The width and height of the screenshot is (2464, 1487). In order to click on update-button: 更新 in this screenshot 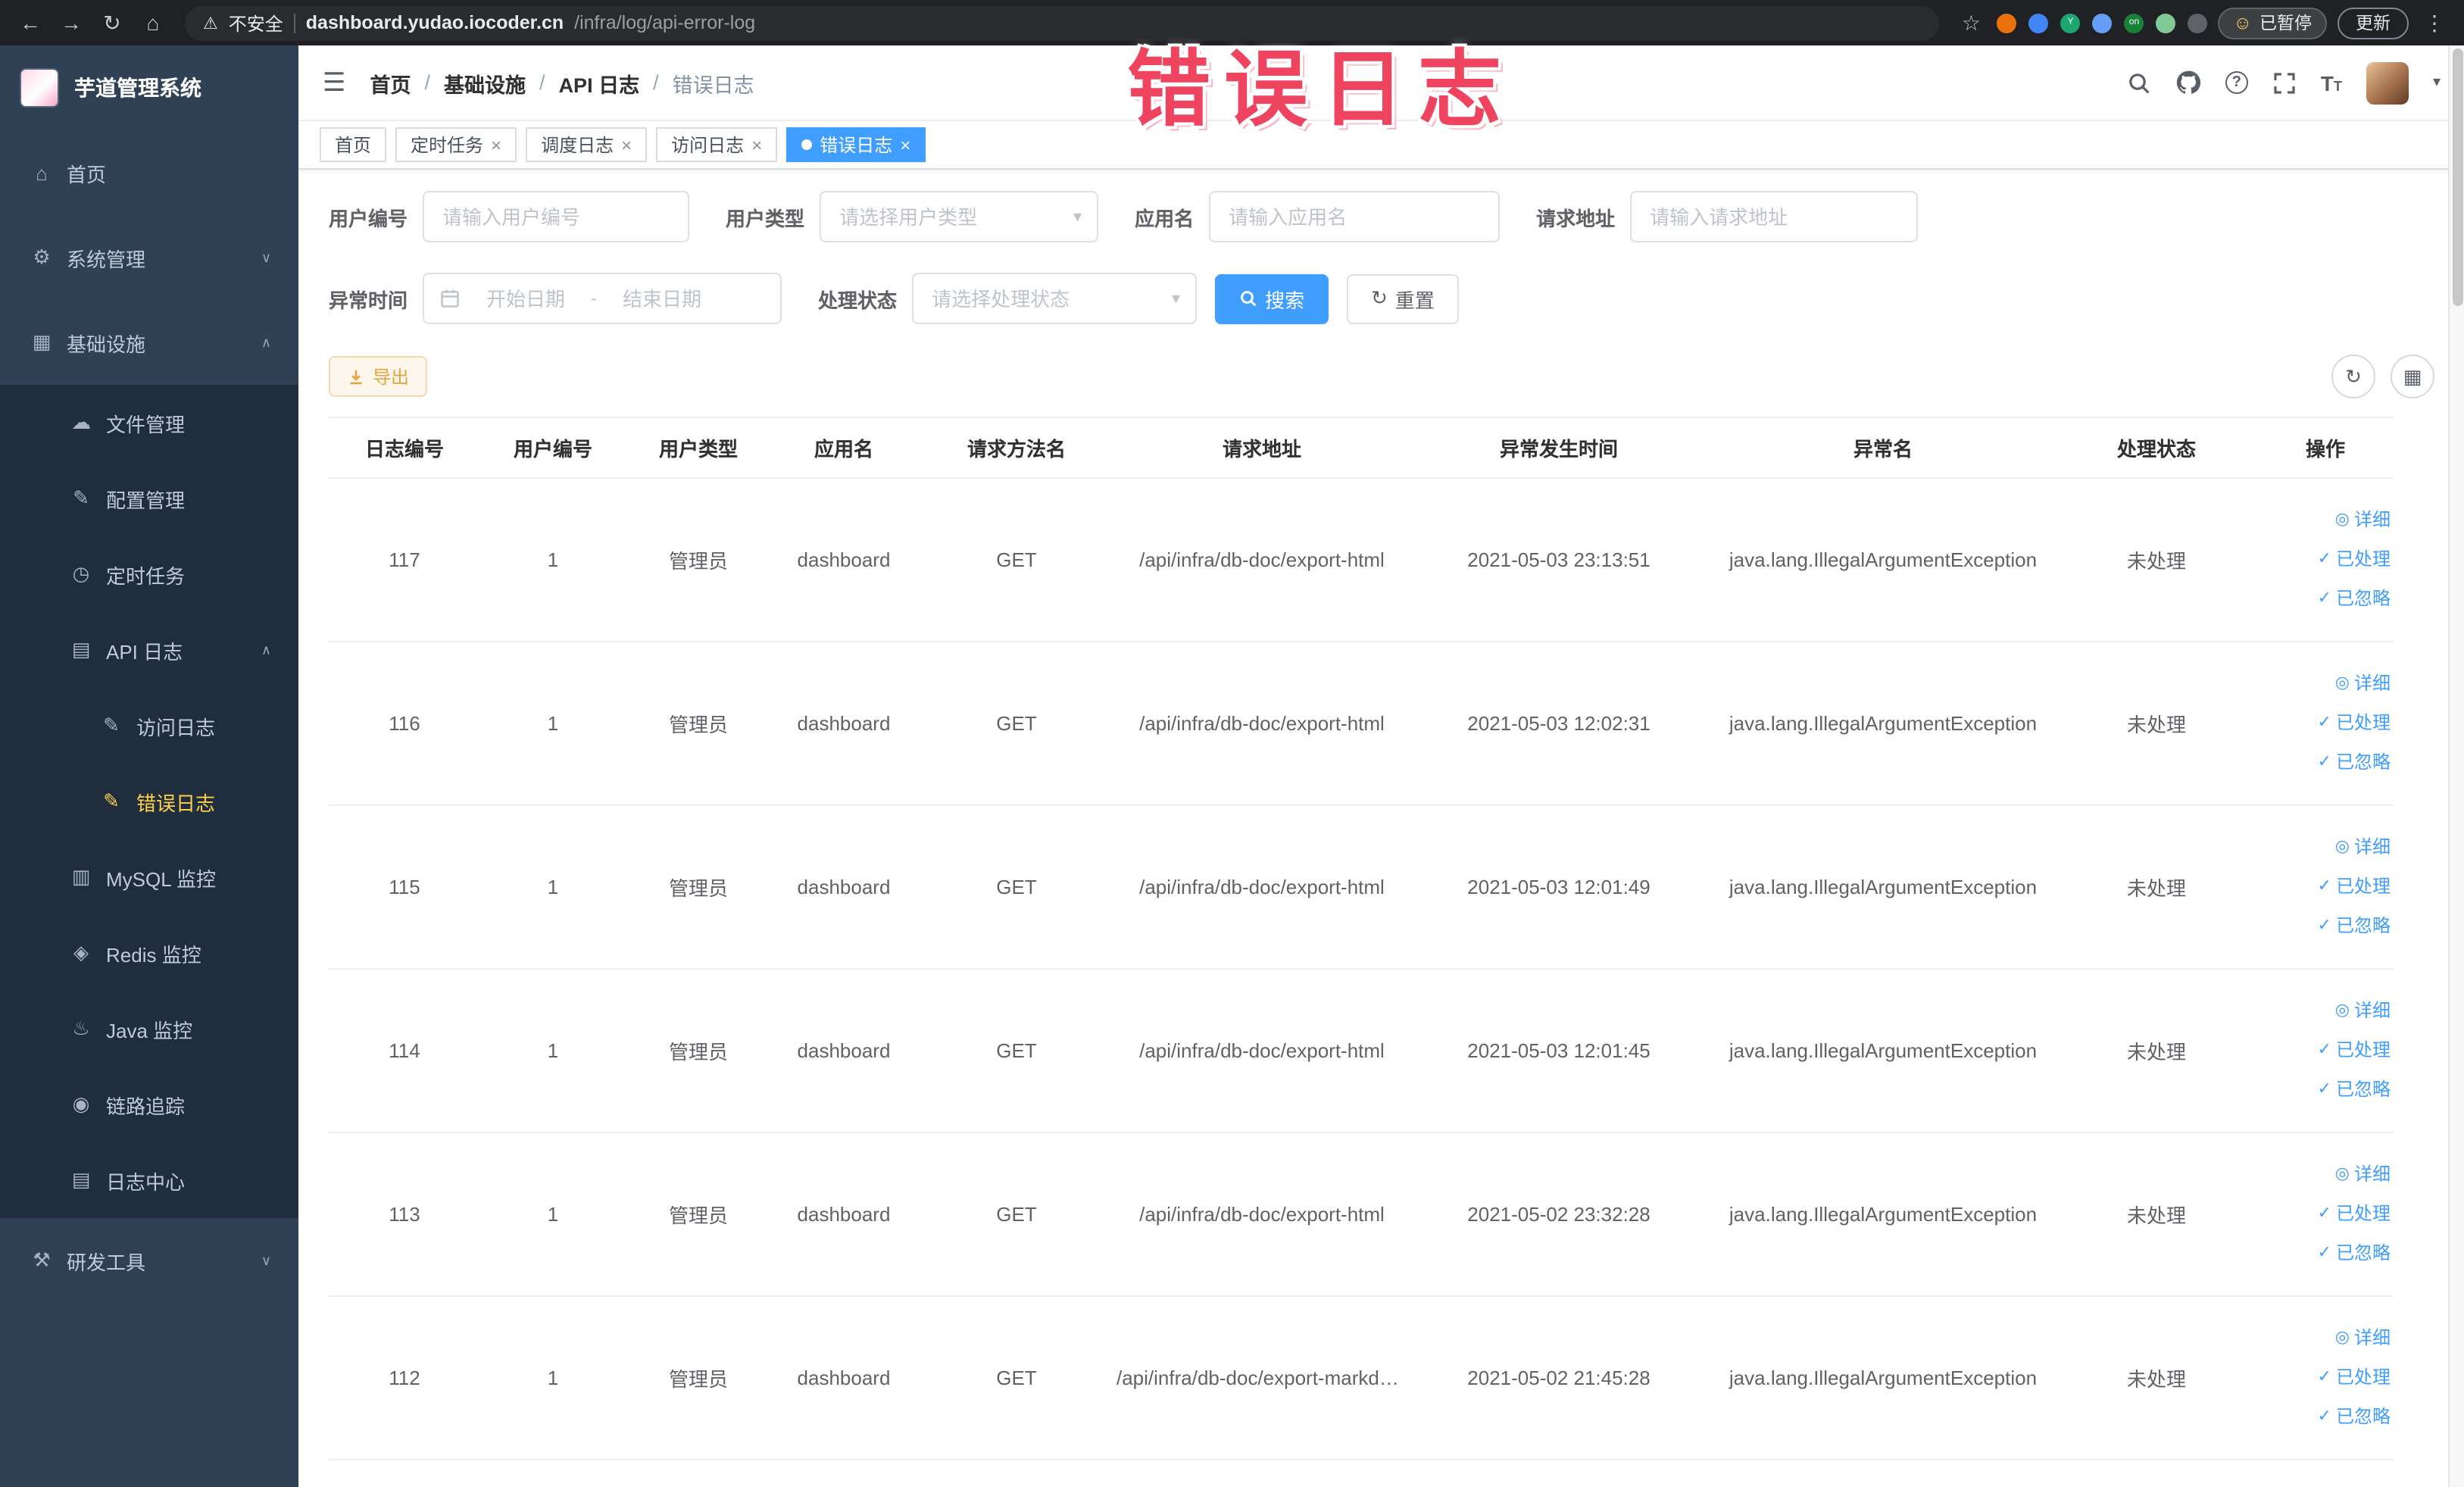, I will do `click(2373, 23)`.